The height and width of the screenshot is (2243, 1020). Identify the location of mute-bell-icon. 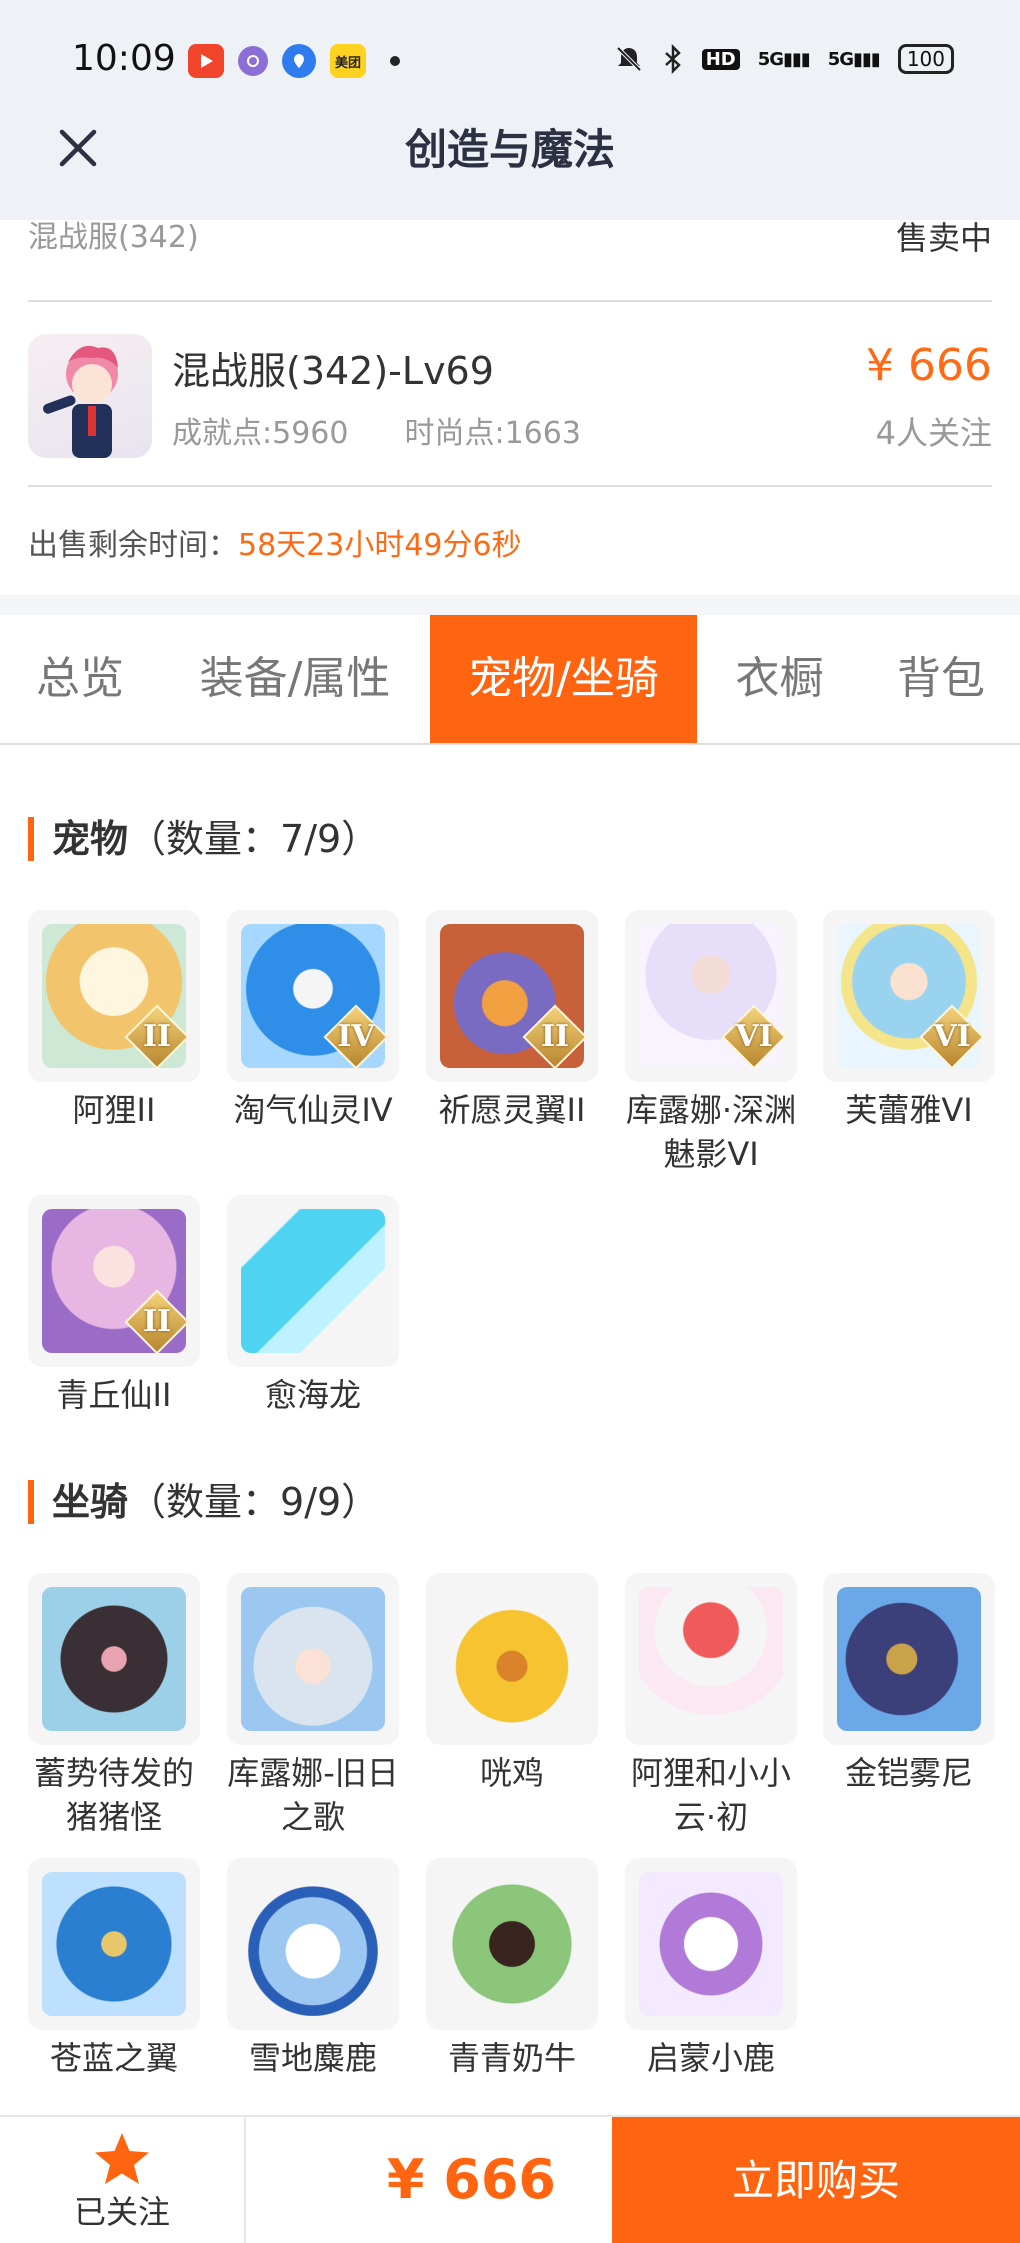
(629, 59).